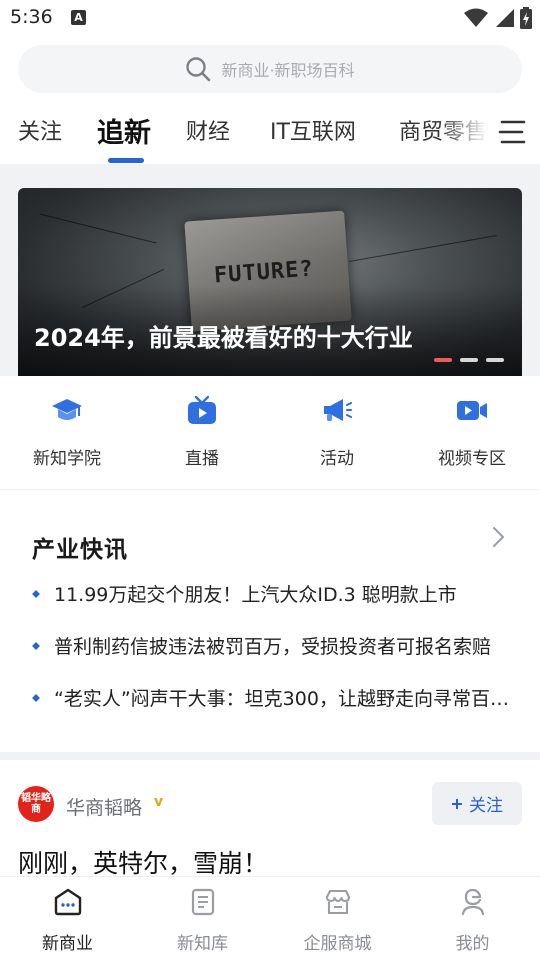  I want to click on quick-entry-label: 新知学院, so click(67, 459).